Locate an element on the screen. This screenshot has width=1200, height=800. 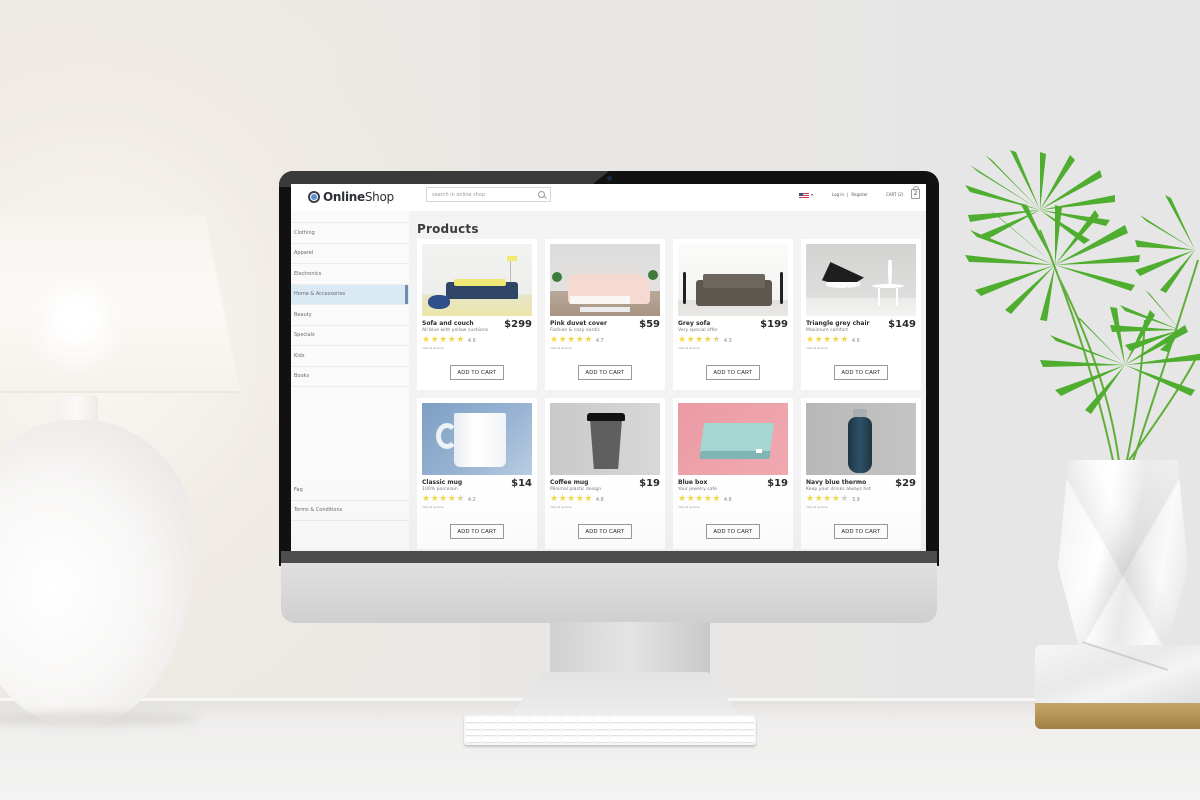
sidebar-item-specials: Specials is located at coordinates (350, 336).